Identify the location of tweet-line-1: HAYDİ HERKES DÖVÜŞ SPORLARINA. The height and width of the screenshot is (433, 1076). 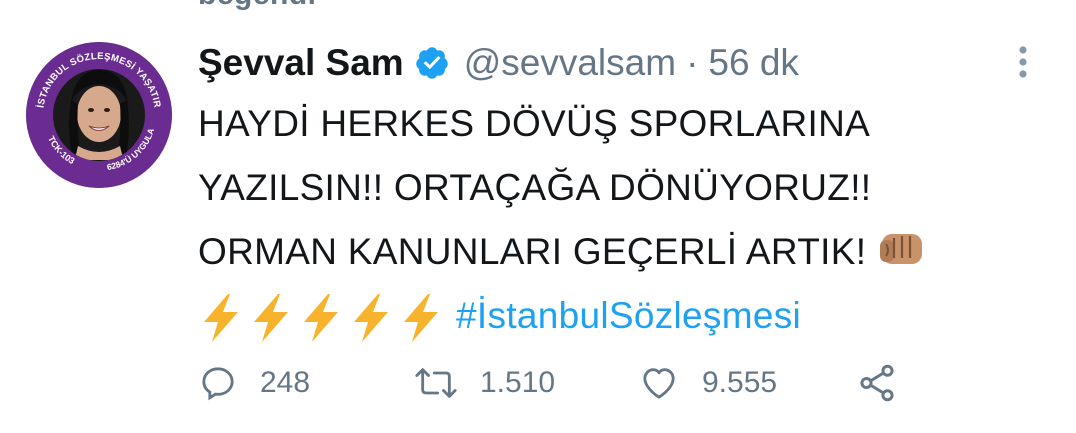
(534, 123).